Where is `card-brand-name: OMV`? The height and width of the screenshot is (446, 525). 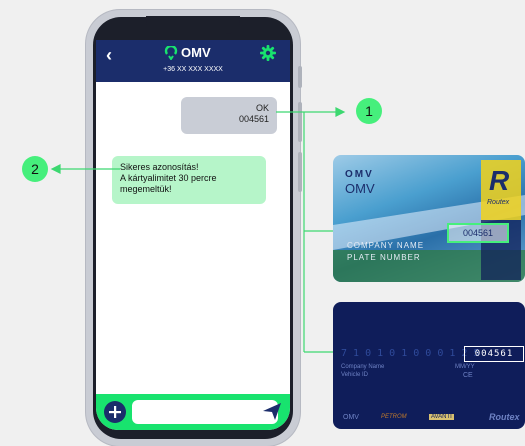 card-brand-name: OMV is located at coordinates (360, 188).